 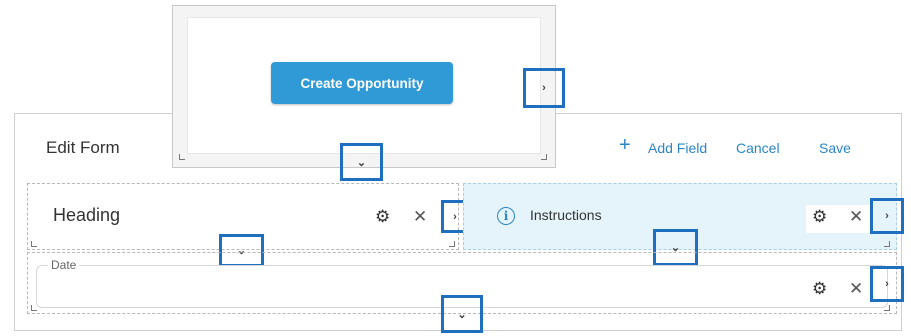 What do you see at coordinates (856, 289) in the screenshot?
I see `date-remove-close-icon: ✕` at bounding box center [856, 289].